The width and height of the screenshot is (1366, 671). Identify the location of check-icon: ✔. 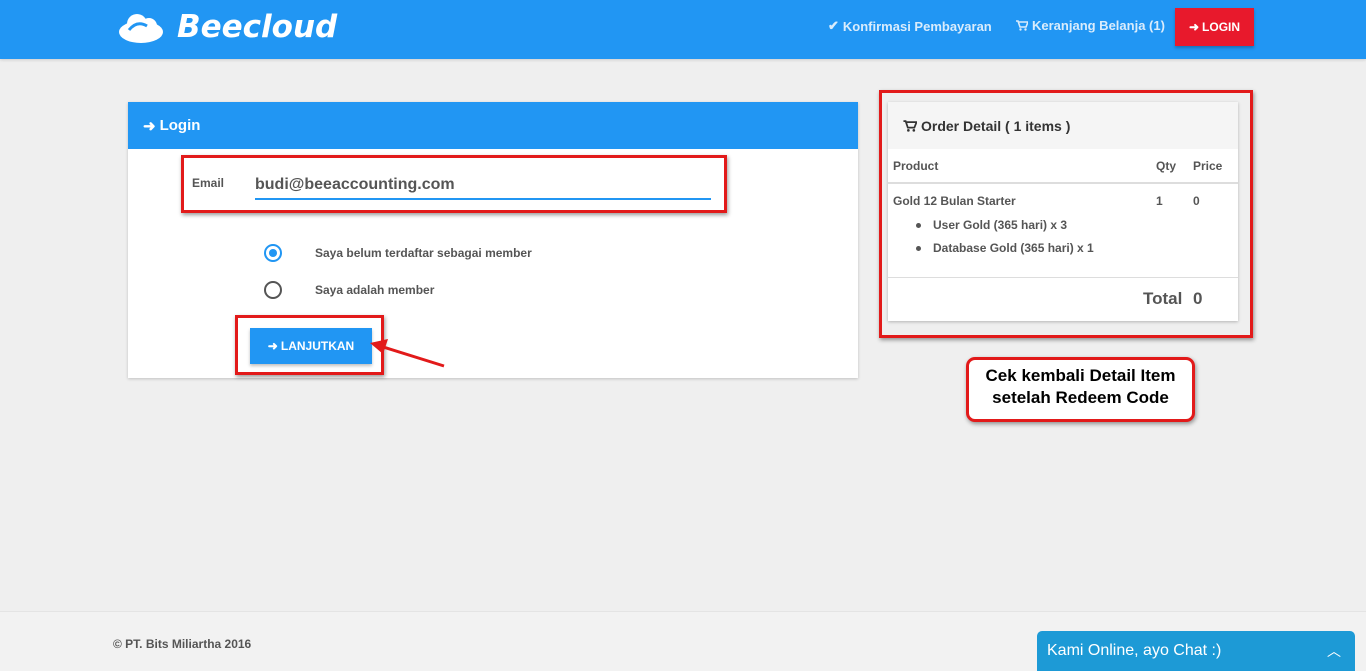
(833, 25).